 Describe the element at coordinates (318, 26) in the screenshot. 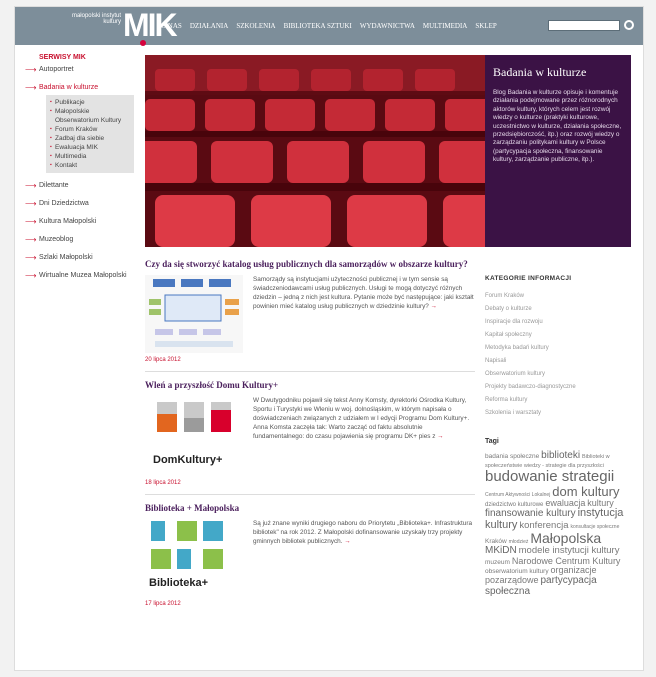

I see `nav-biblioteka-sztuki: BIBLIOTEKA SZTUKI` at that location.